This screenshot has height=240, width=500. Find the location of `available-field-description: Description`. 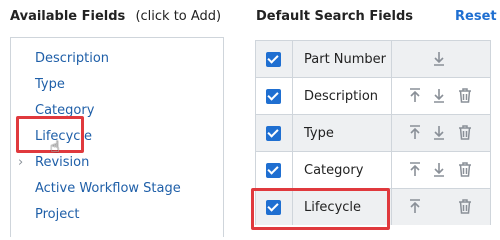

available-field-description: Description is located at coordinates (72, 58).